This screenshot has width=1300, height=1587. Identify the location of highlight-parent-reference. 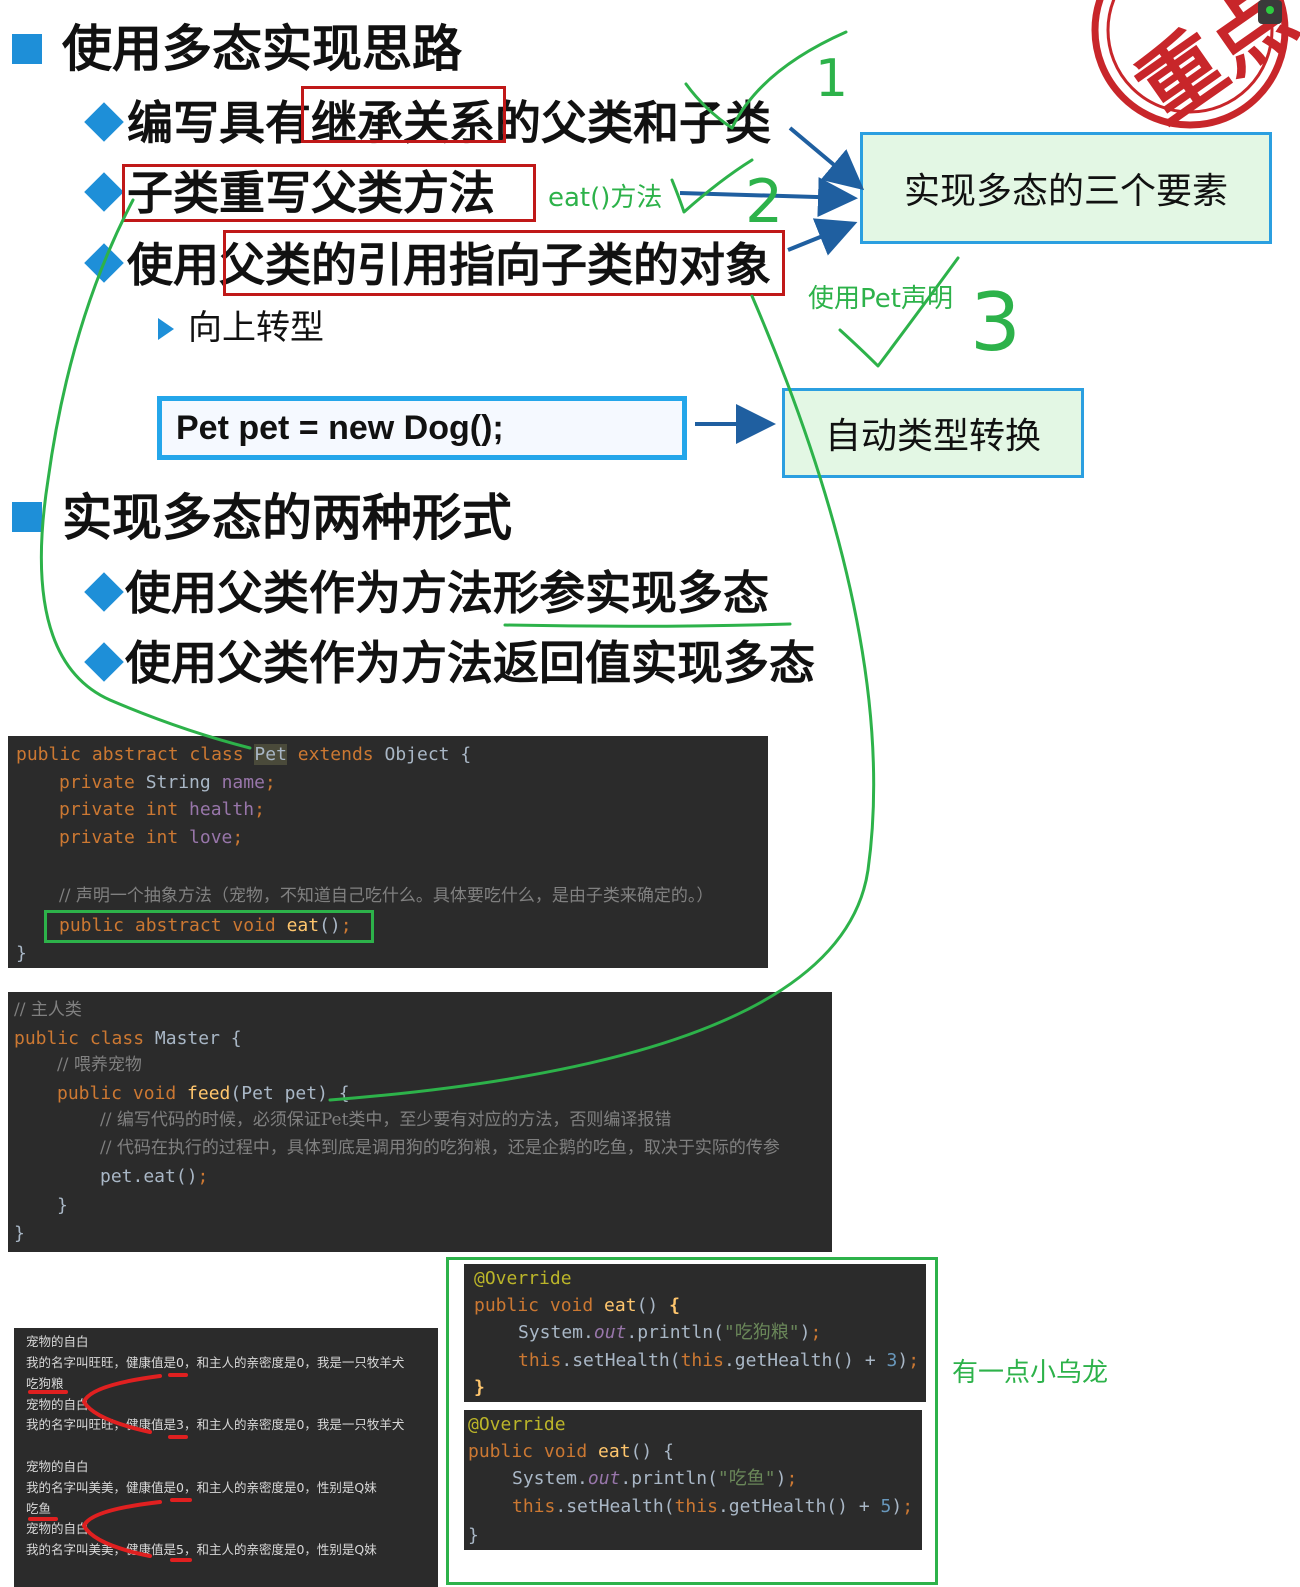
(504, 263).